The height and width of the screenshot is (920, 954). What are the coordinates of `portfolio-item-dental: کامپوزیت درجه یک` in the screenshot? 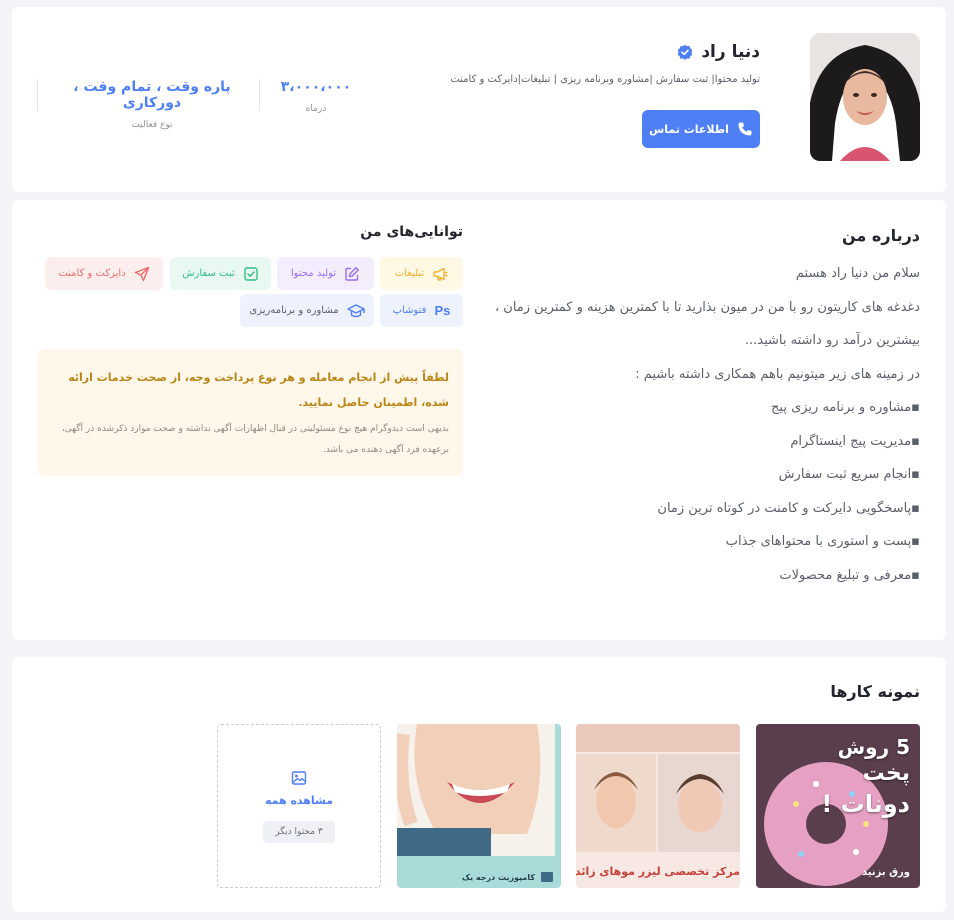 It's located at (479, 806).